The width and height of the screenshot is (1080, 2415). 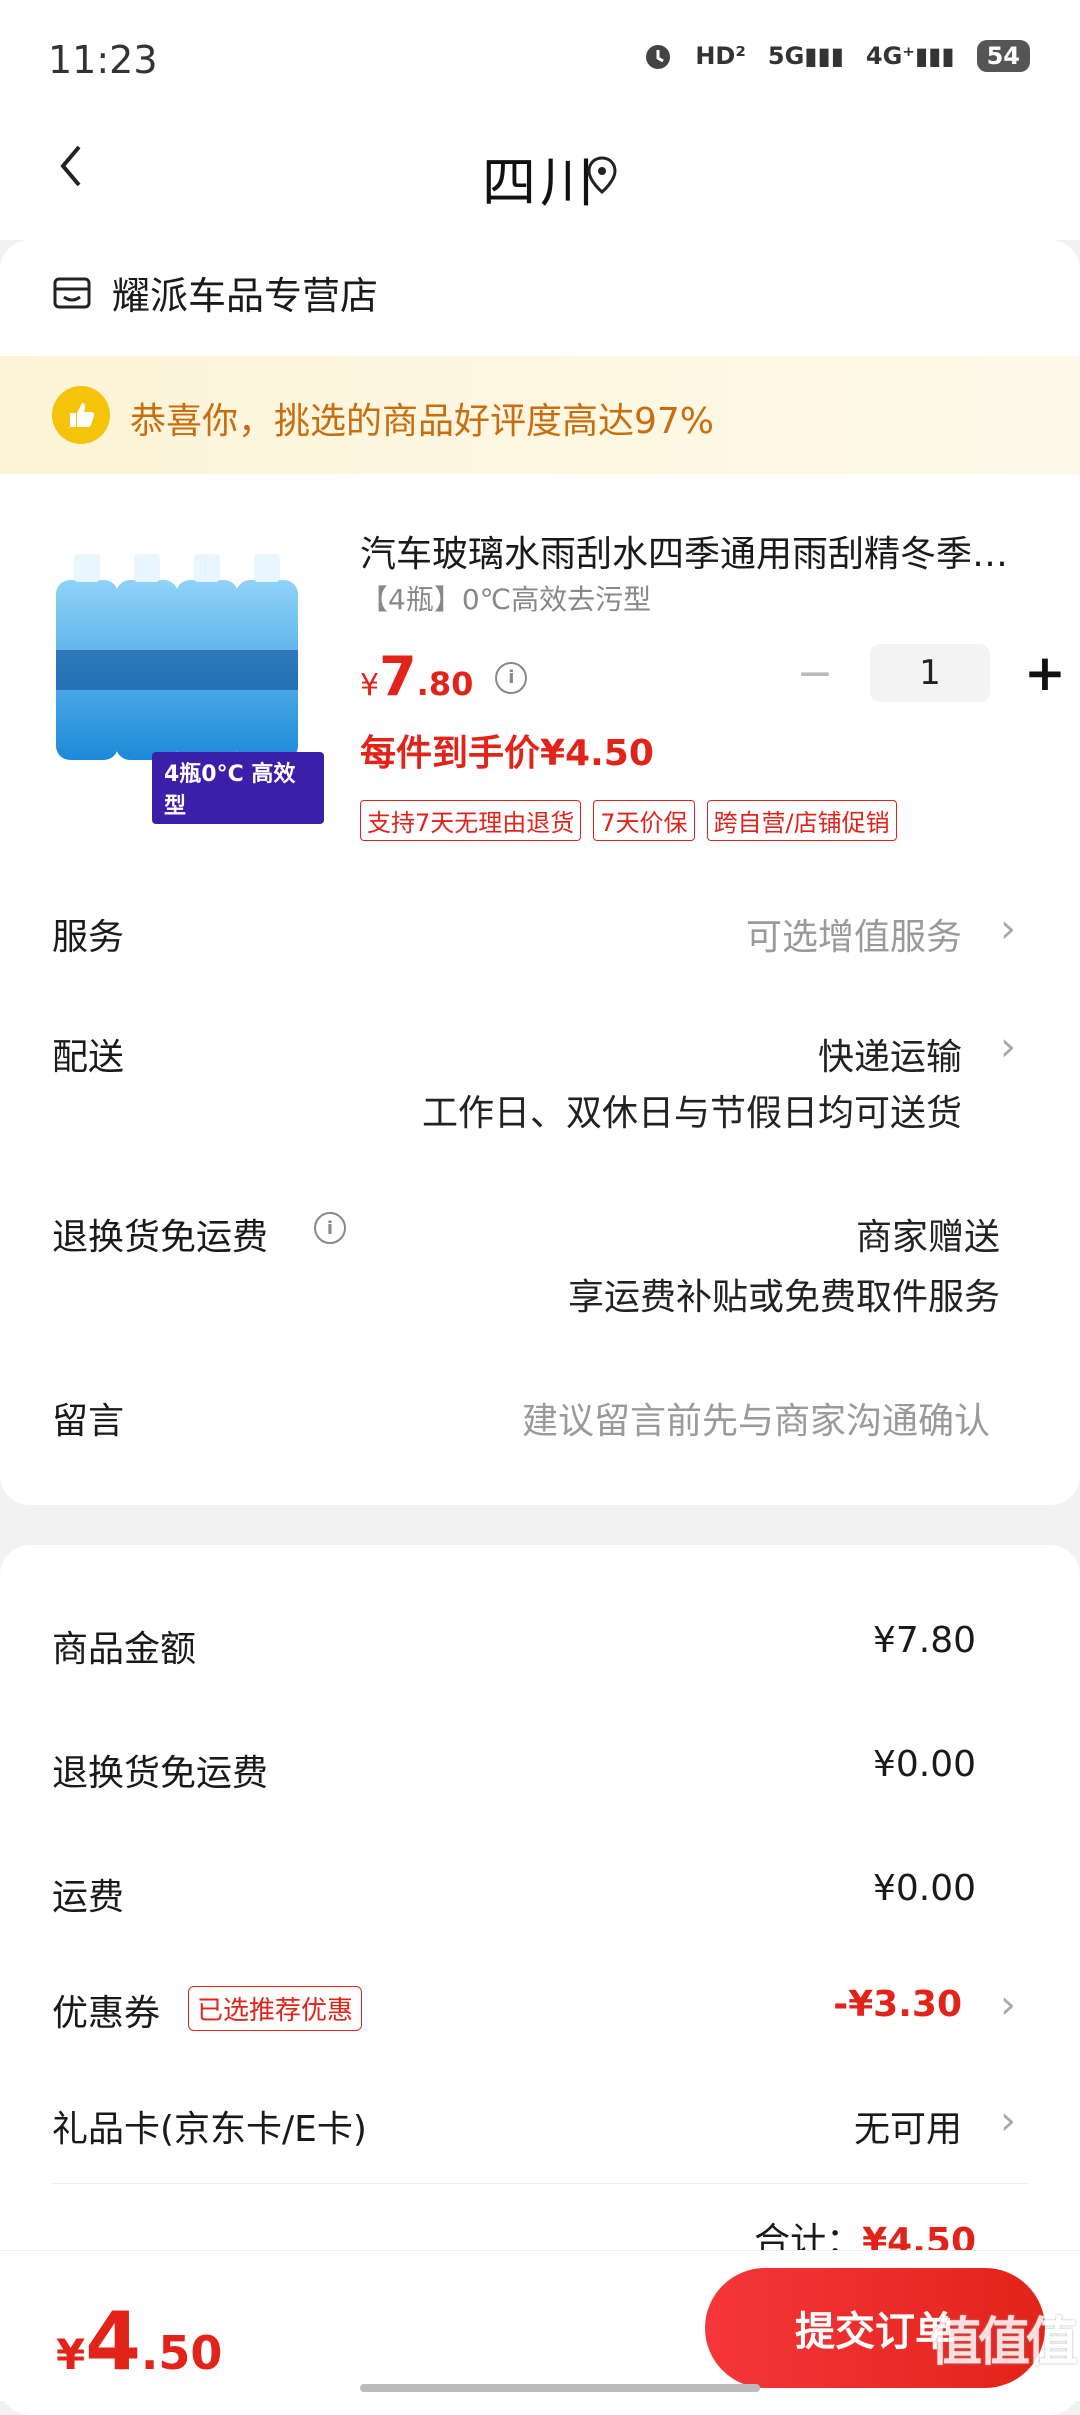 I want to click on delivery-label: 配送, so click(x=88, y=1057).